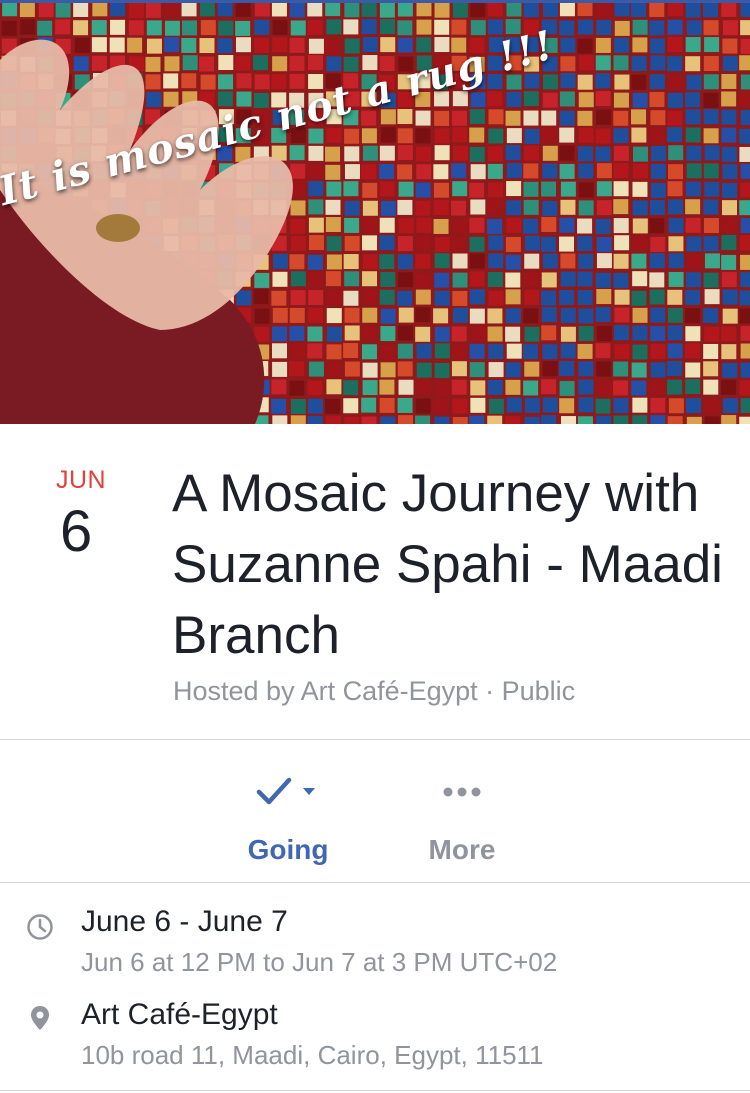 This screenshot has height=1093, width=750. I want to click on caret-down-icon, so click(309, 791).